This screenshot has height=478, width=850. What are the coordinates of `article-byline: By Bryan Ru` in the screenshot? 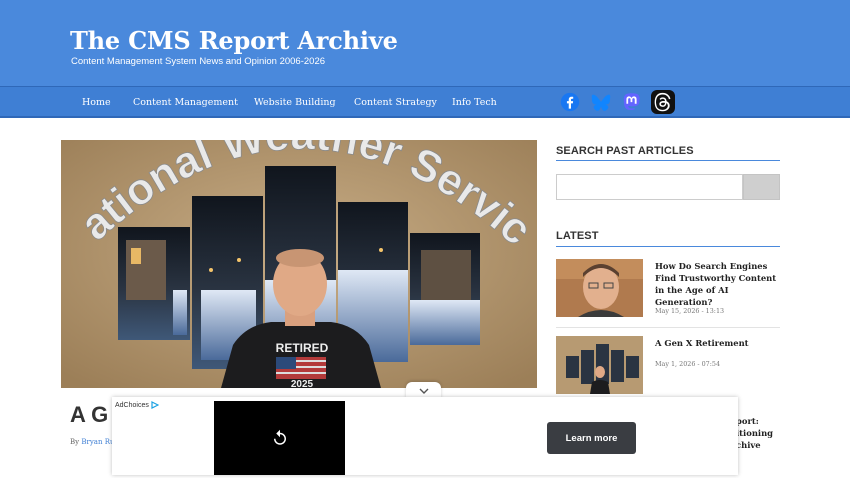 It's located at (92, 442).